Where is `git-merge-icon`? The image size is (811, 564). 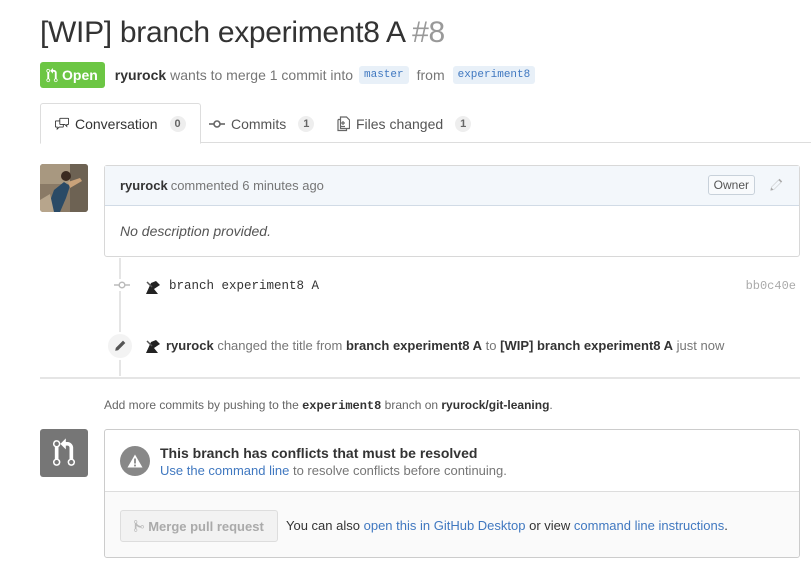 git-merge-icon is located at coordinates (139, 526).